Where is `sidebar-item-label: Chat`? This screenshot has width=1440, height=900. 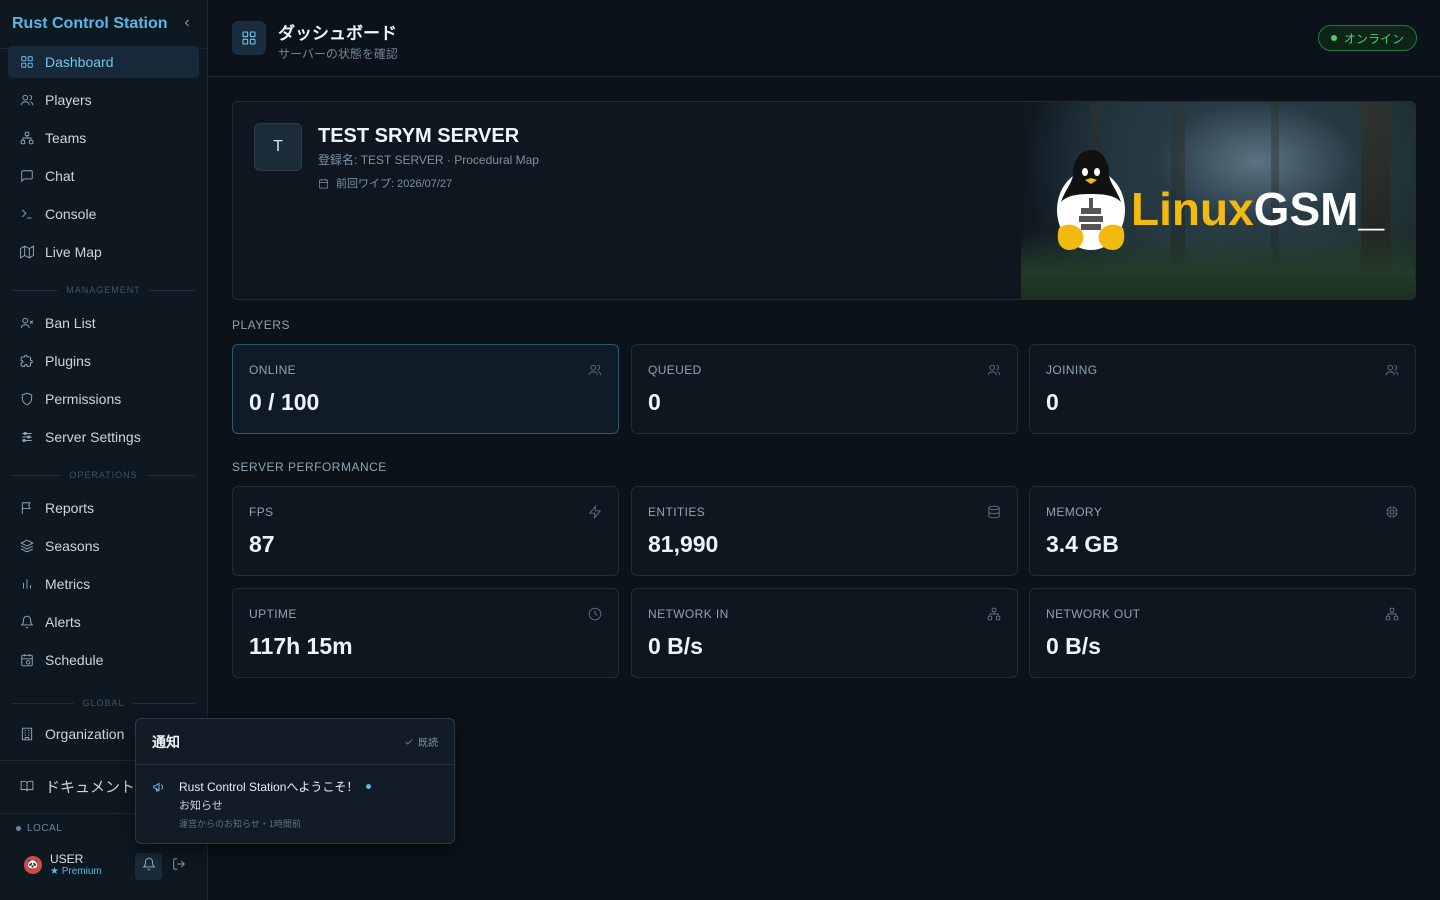 sidebar-item-label: Chat is located at coordinates (60, 176).